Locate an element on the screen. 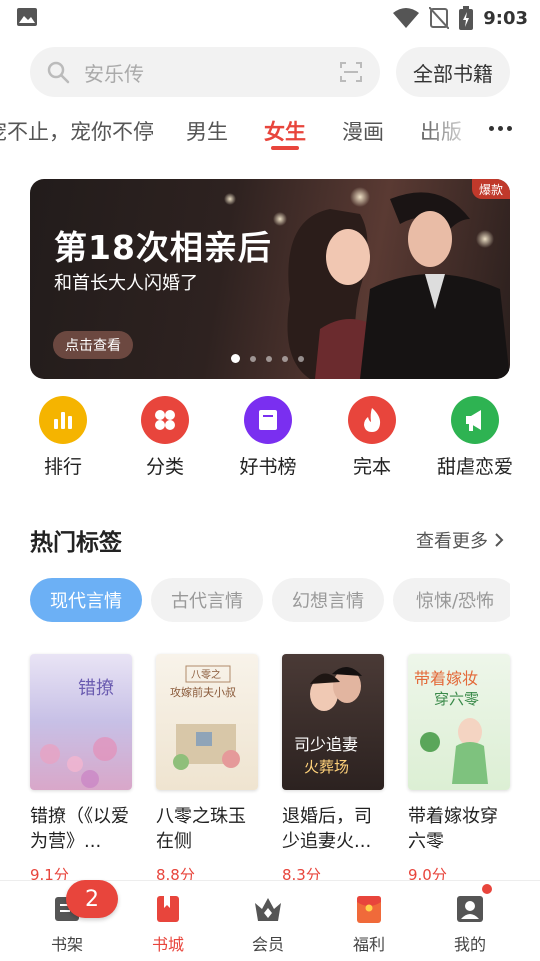  bookshelf-count-badge: 2 is located at coordinates (92, 899).